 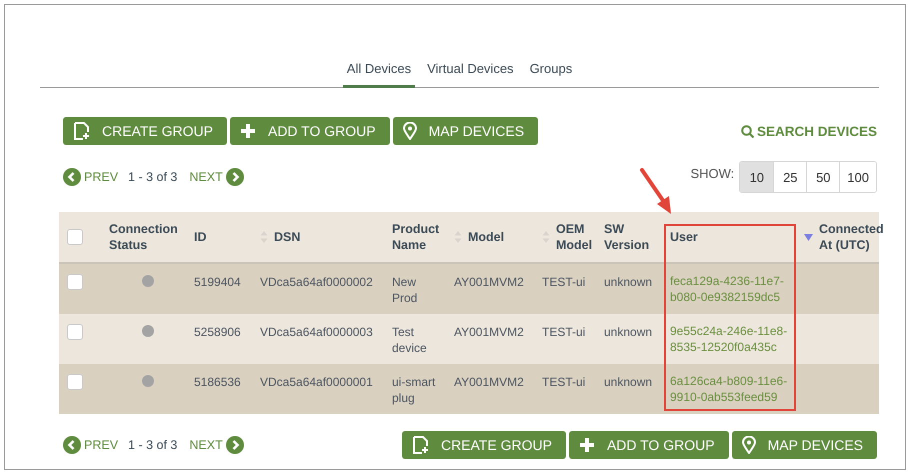 I want to click on table-cell-text: Test device, so click(x=410, y=340).